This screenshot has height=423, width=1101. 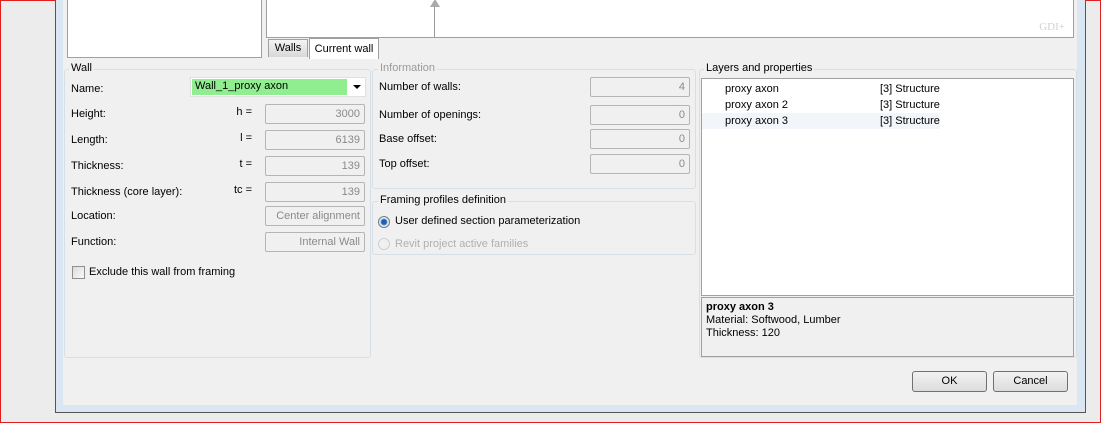 What do you see at coordinates (357, 87) in the screenshot?
I see `chevron-down-icon` at bounding box center [357, 87].